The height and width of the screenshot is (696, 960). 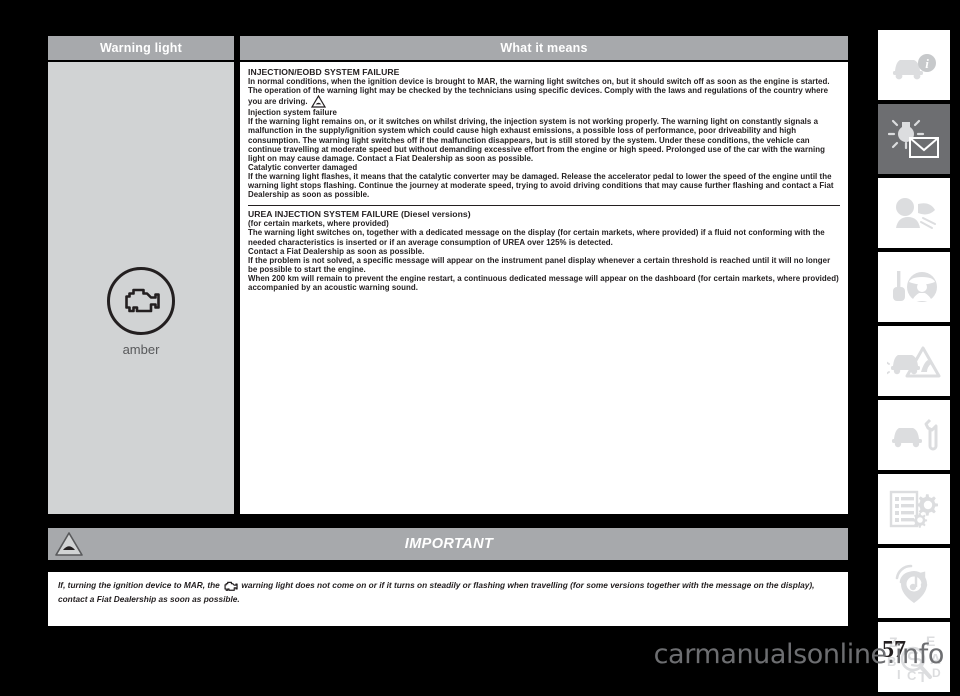 I want to click on table-header-what-it-means: What it means, so click(x=544, y=48).